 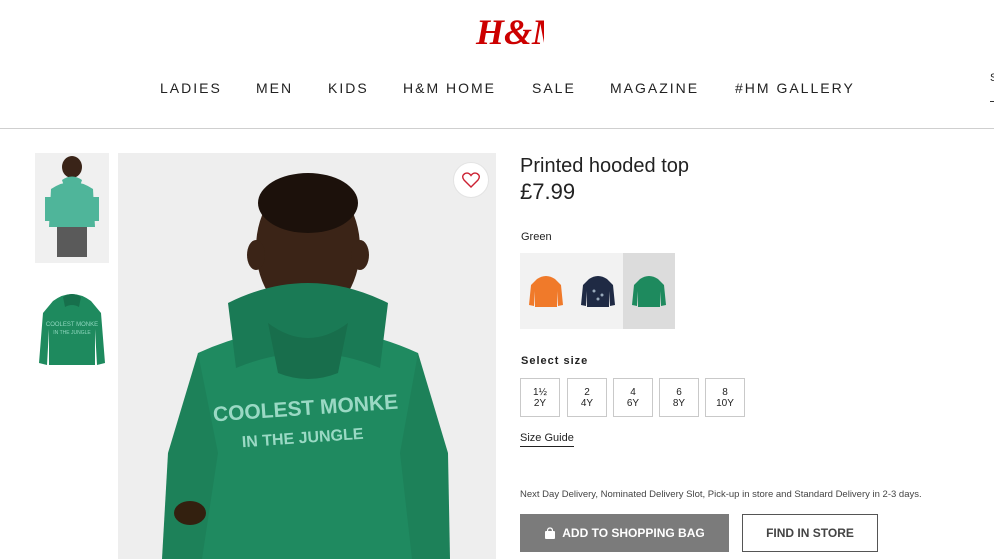 What do you see at coordinates (633, 392) in the screenshot?
I see `size-option-6y-age: 4` at bounding box center [633, 392].